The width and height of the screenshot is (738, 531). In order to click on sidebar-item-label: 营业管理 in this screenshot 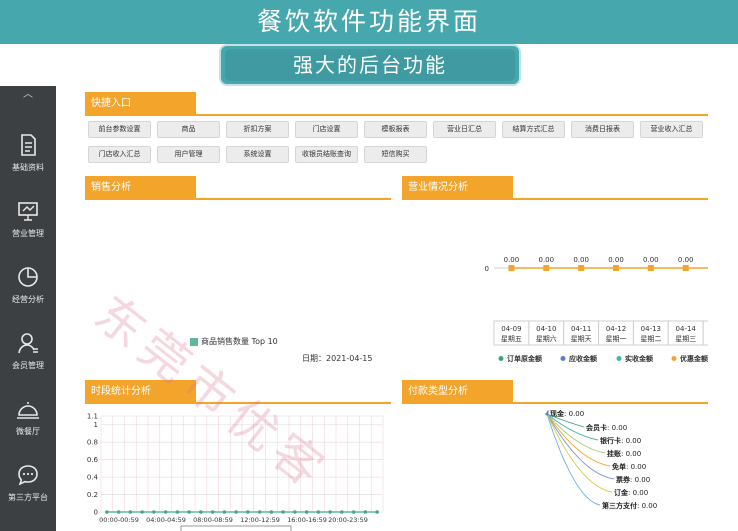, I will do `click(28, 233)`.